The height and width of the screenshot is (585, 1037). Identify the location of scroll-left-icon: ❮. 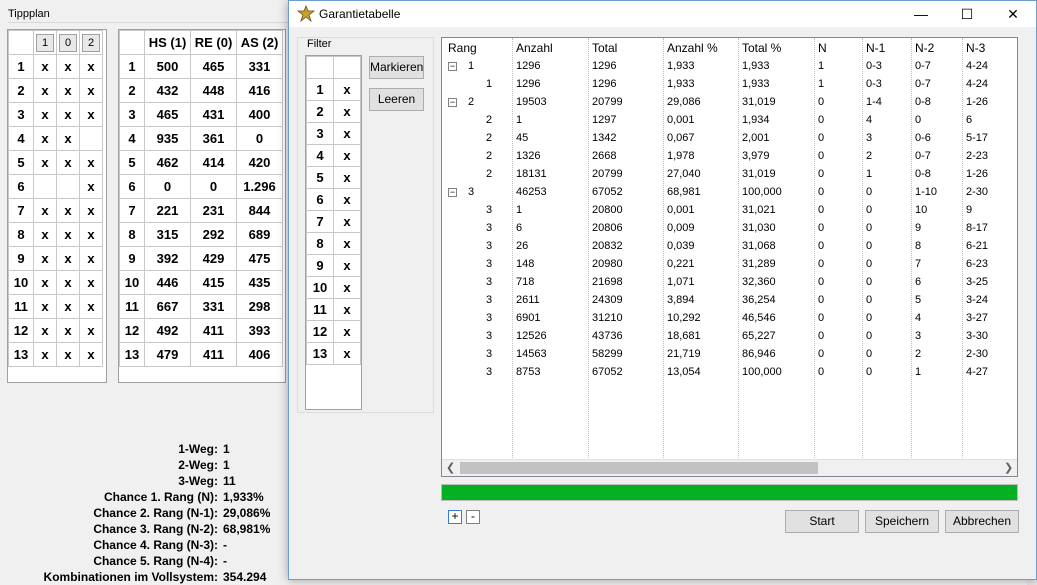
(450, 467).